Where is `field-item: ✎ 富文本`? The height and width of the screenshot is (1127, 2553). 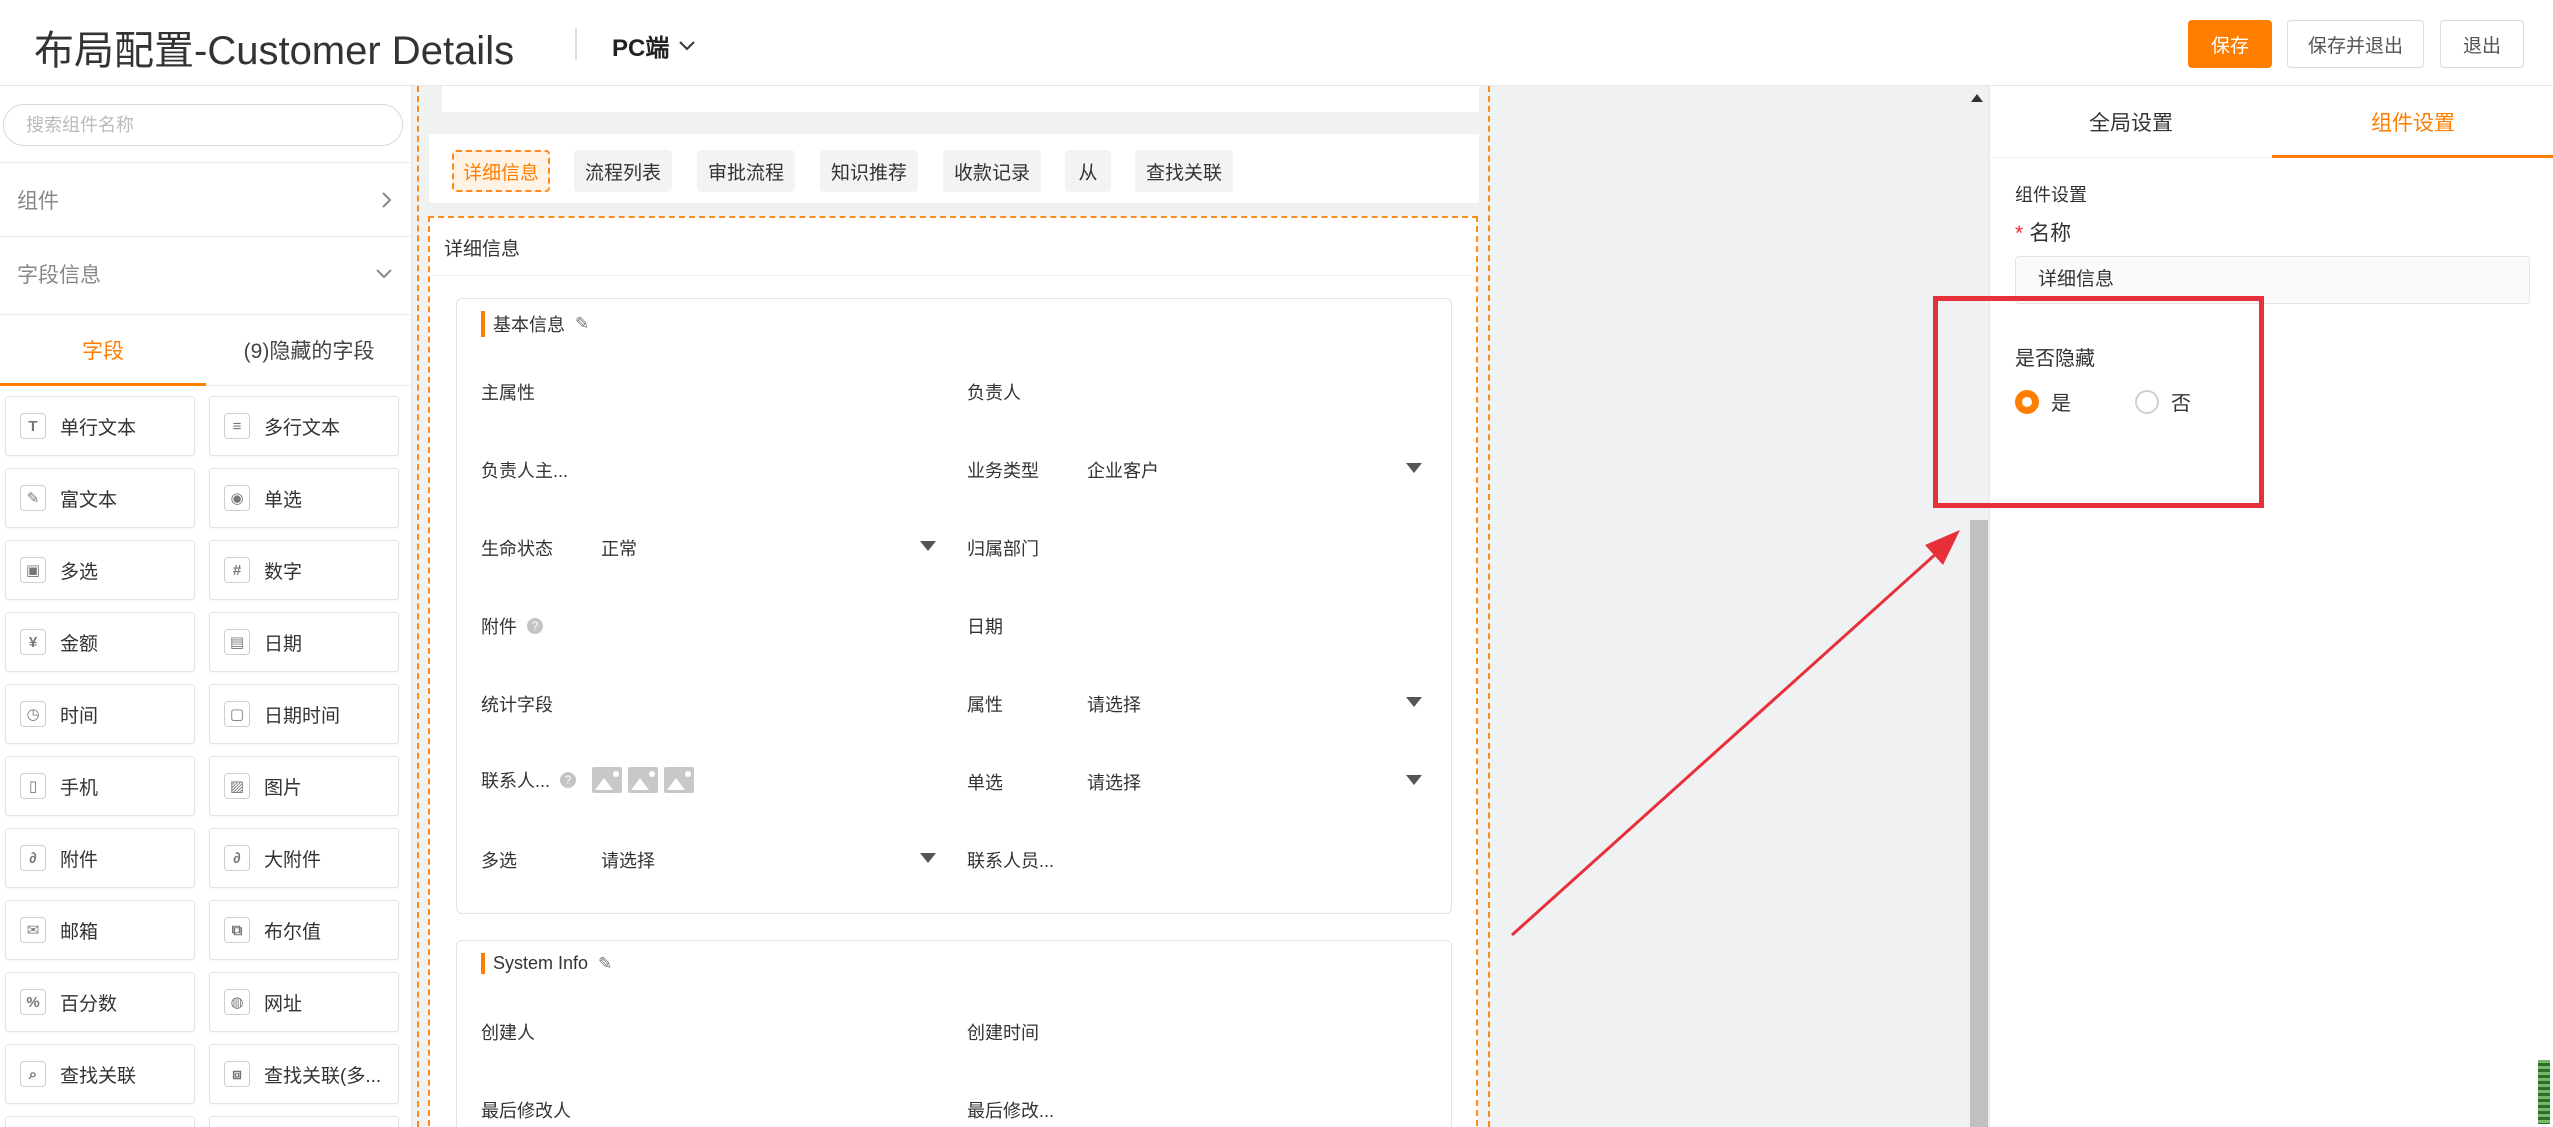
field-item: ✎ 富文本 is located at coordinates (100, 498).